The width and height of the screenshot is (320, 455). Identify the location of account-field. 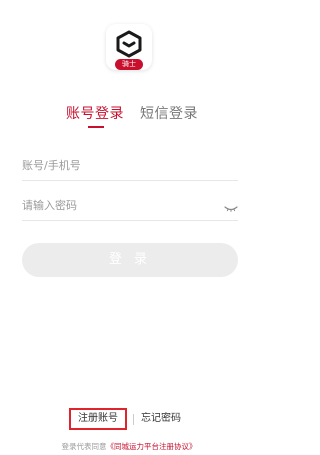
(130, 166).